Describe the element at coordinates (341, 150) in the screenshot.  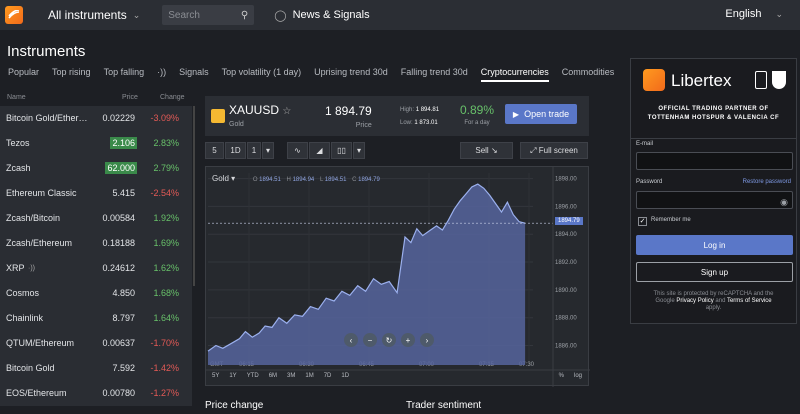
I see `candlestick-icon: ▯▯` at that location.